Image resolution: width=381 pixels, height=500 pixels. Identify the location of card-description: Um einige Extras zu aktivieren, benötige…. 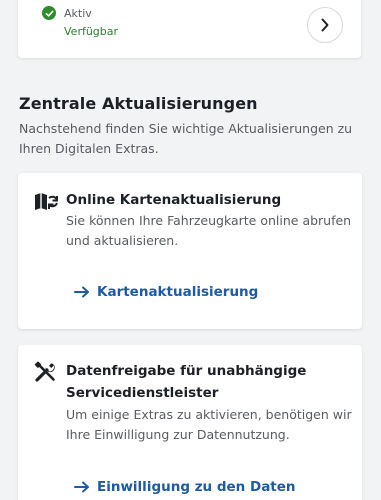
(209, 424).